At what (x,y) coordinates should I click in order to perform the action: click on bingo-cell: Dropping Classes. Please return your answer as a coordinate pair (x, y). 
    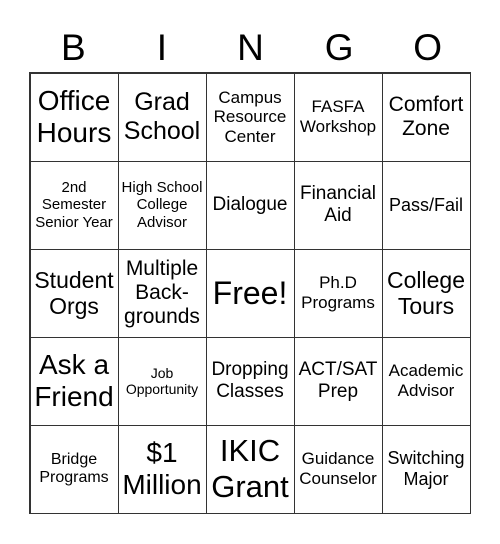
    Looking at the image, I should click on (250, 381).